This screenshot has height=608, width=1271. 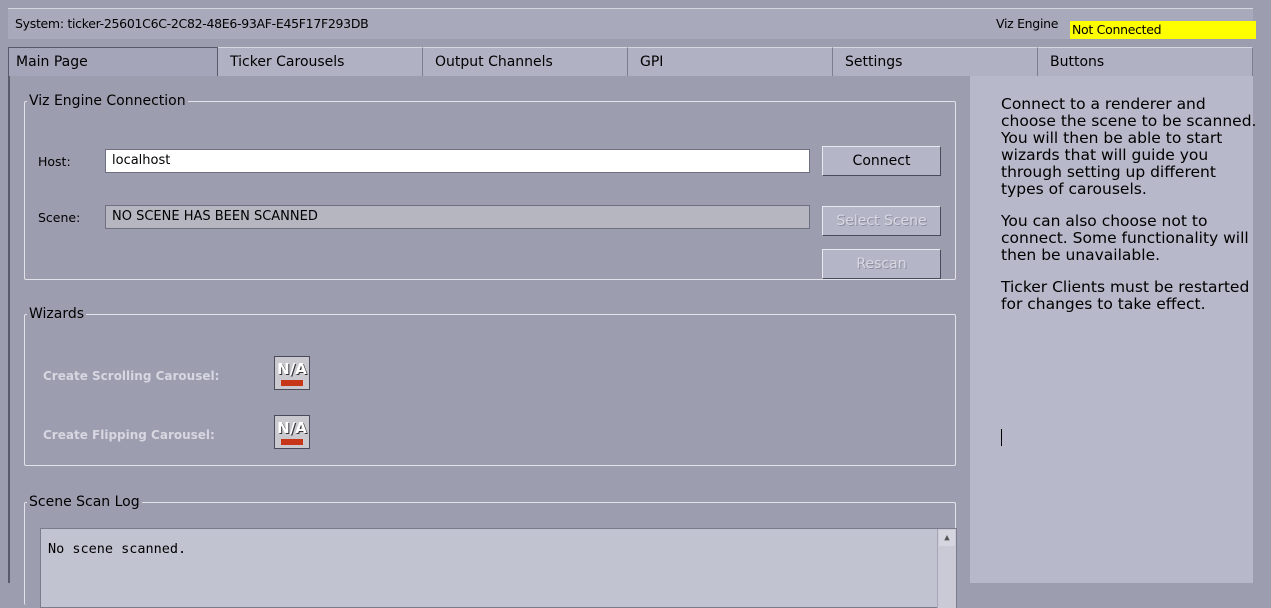 What do you see at coordinates (1163, 30) in the screenshot?
I see `connection-status-badge: Not Connected` at bounding box center [1163, 30].